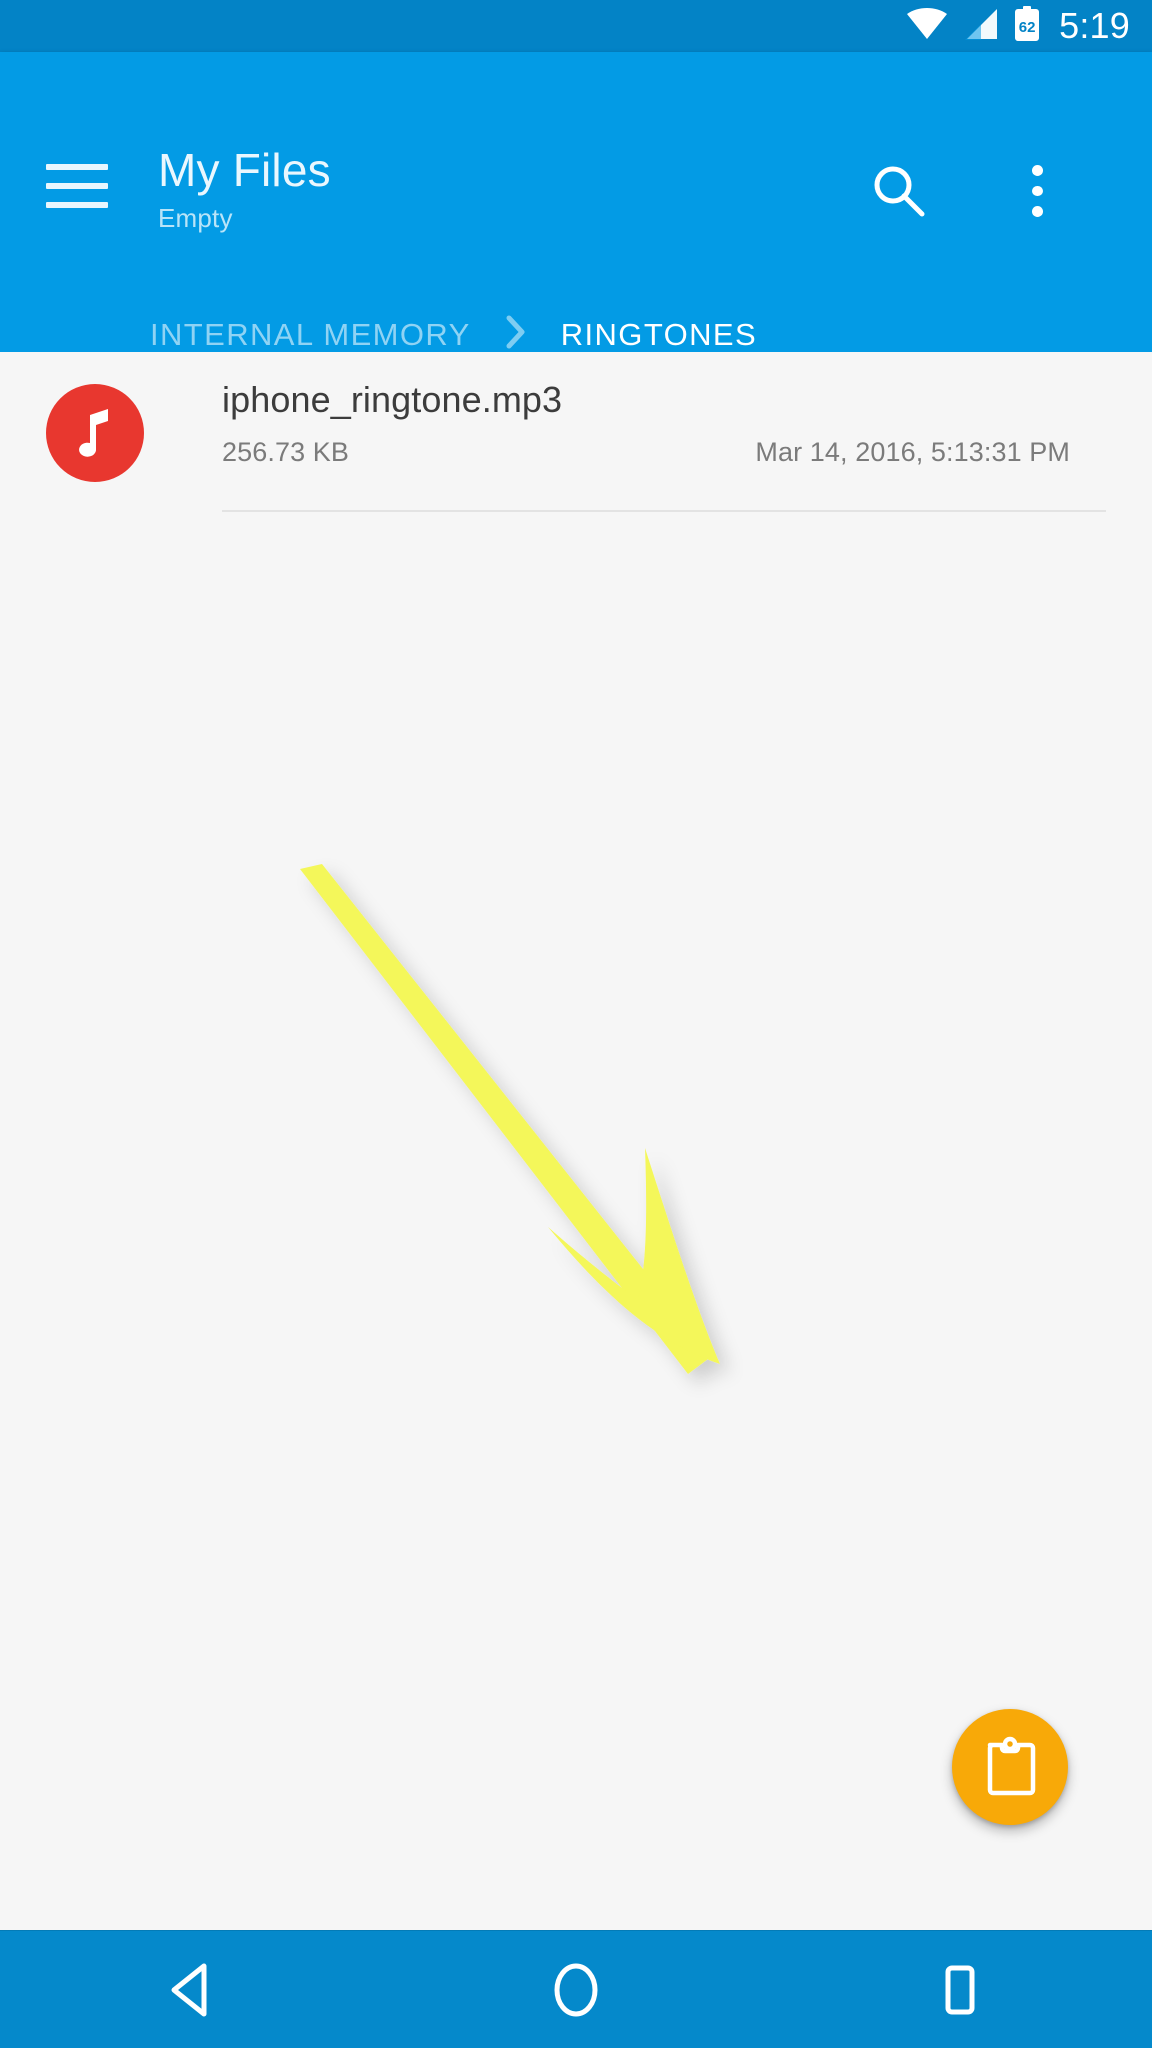 This screenshot has width=1152, height=2048. What do you see at coordinates (310, 334) in the screenshot?
I see `breadcrumb-item-internal-memory: INTERNAL MEMORY` at bounding box center [310, 334].